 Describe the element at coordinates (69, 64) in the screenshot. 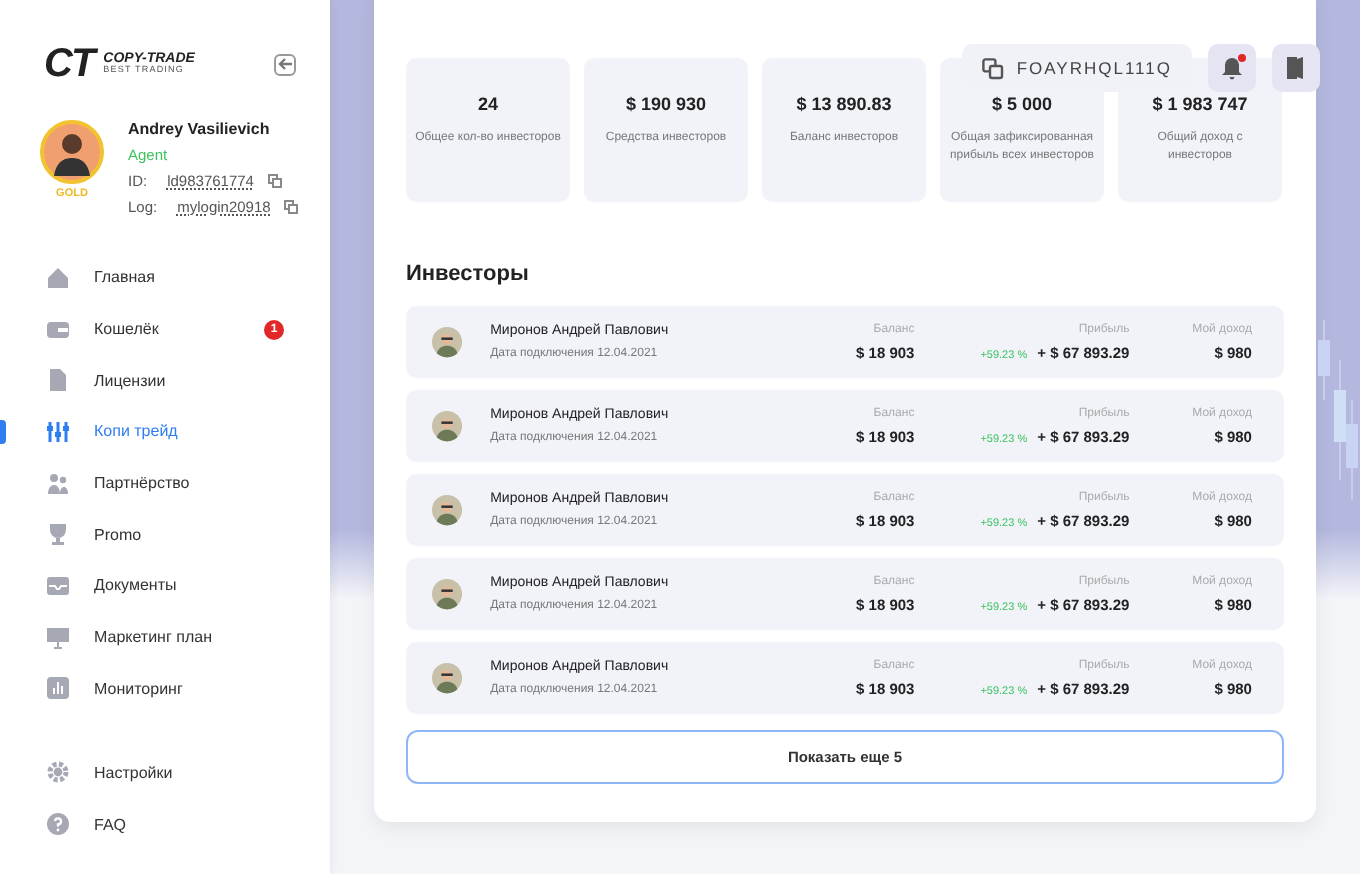

I see `logo-mark: CT` at that location.